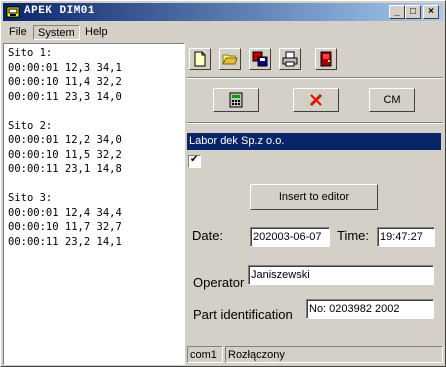  I want to click on open-button, so click(230, 59).